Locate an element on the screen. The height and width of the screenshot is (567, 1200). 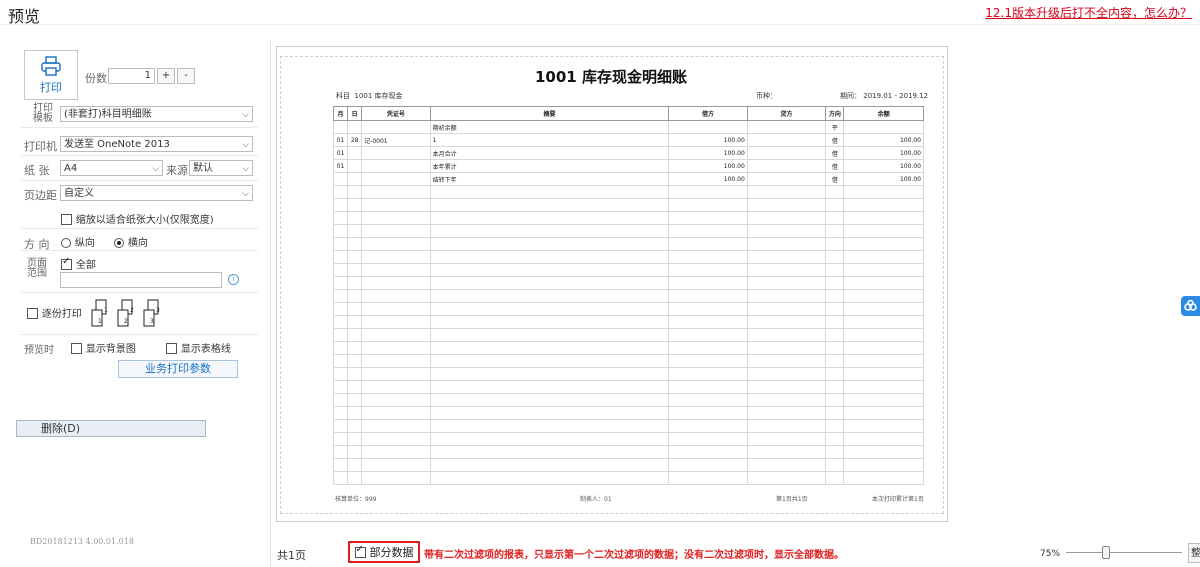
source-select: 默认 ⌵ is located at coordinates (221, 168).